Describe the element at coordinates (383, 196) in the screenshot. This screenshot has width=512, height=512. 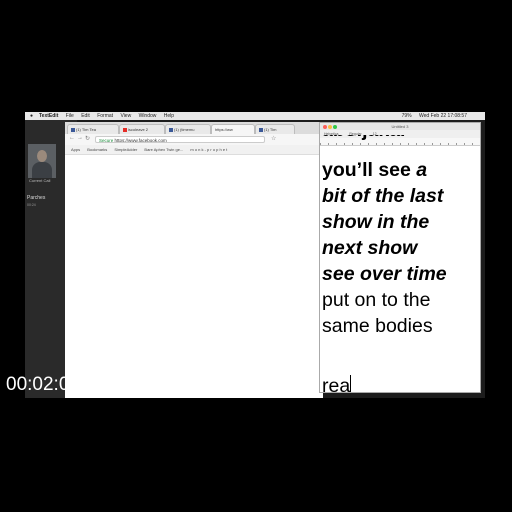
I see `text-line: bit of the last` at that location.